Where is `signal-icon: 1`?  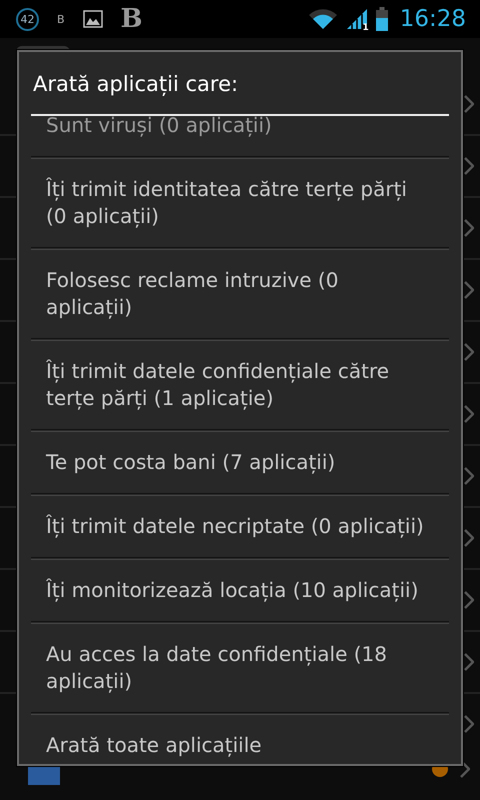
signal-icon: 1 is located at coordinates (357, 19).